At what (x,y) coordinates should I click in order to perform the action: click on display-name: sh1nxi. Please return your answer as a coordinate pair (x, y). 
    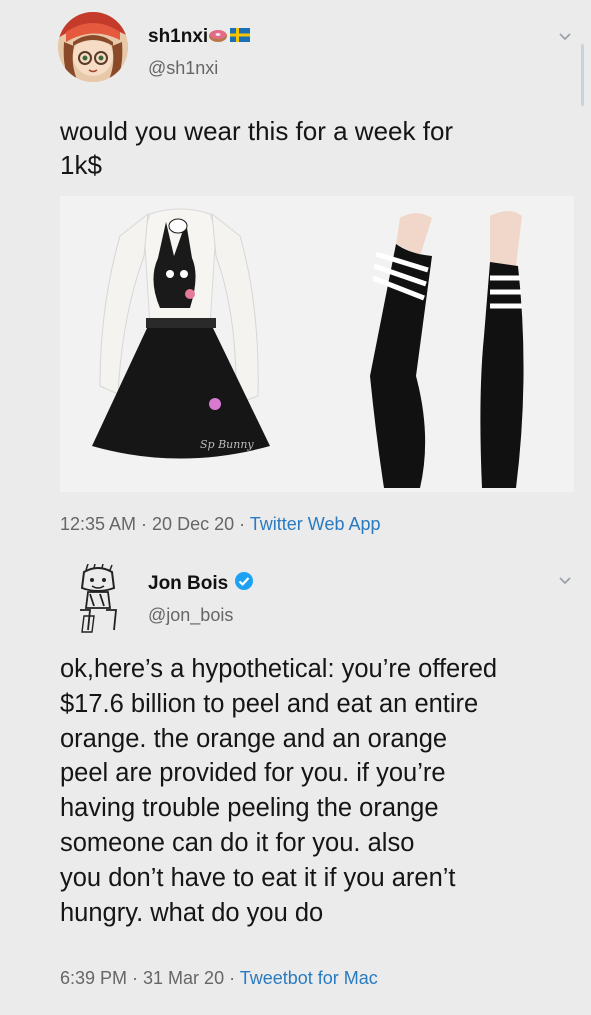
    Looking at the image, I should click on (199, 37).